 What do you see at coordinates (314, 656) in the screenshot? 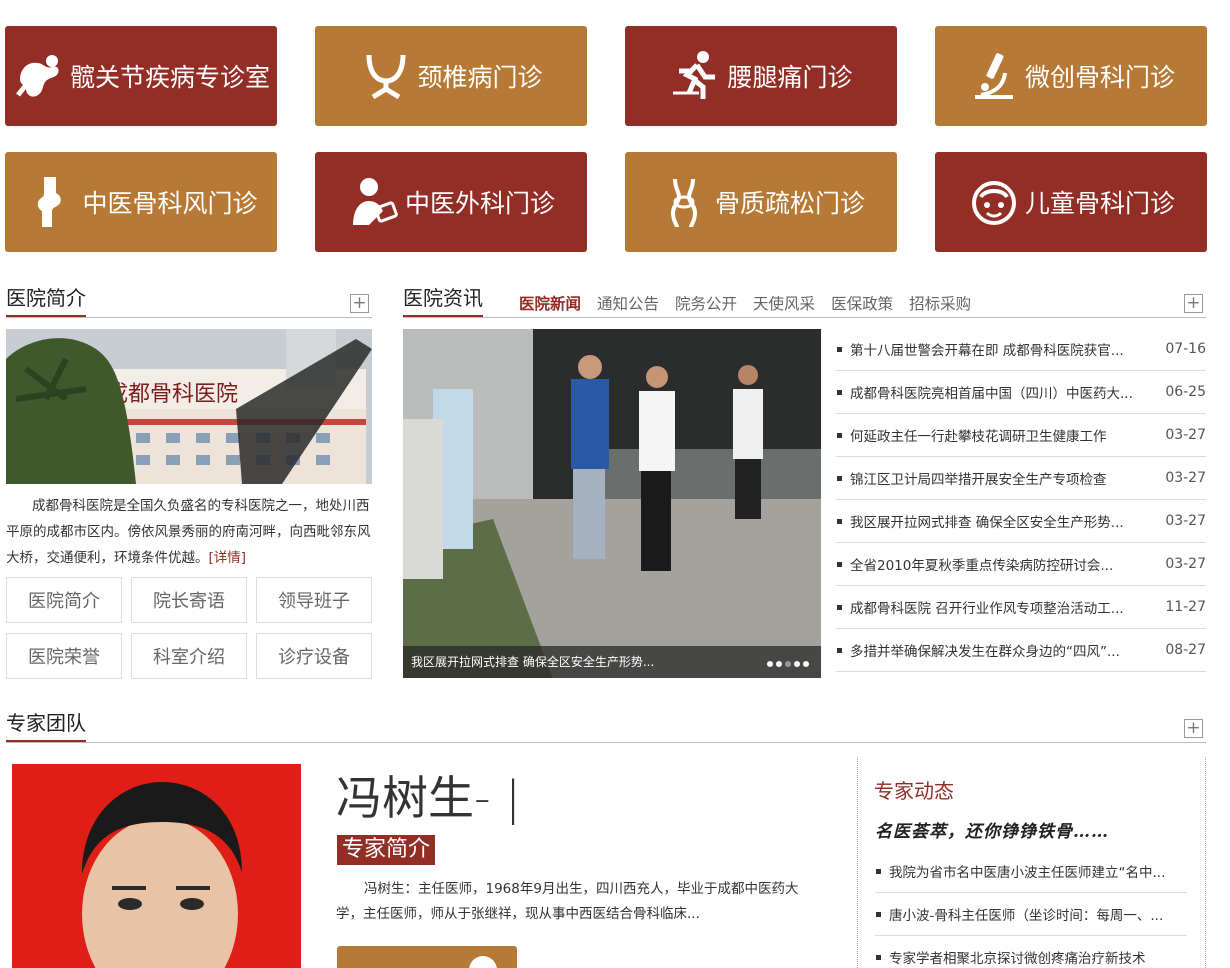
I see `intro-button-equipment: 诊疗设备` at bounding box center [314, 656].